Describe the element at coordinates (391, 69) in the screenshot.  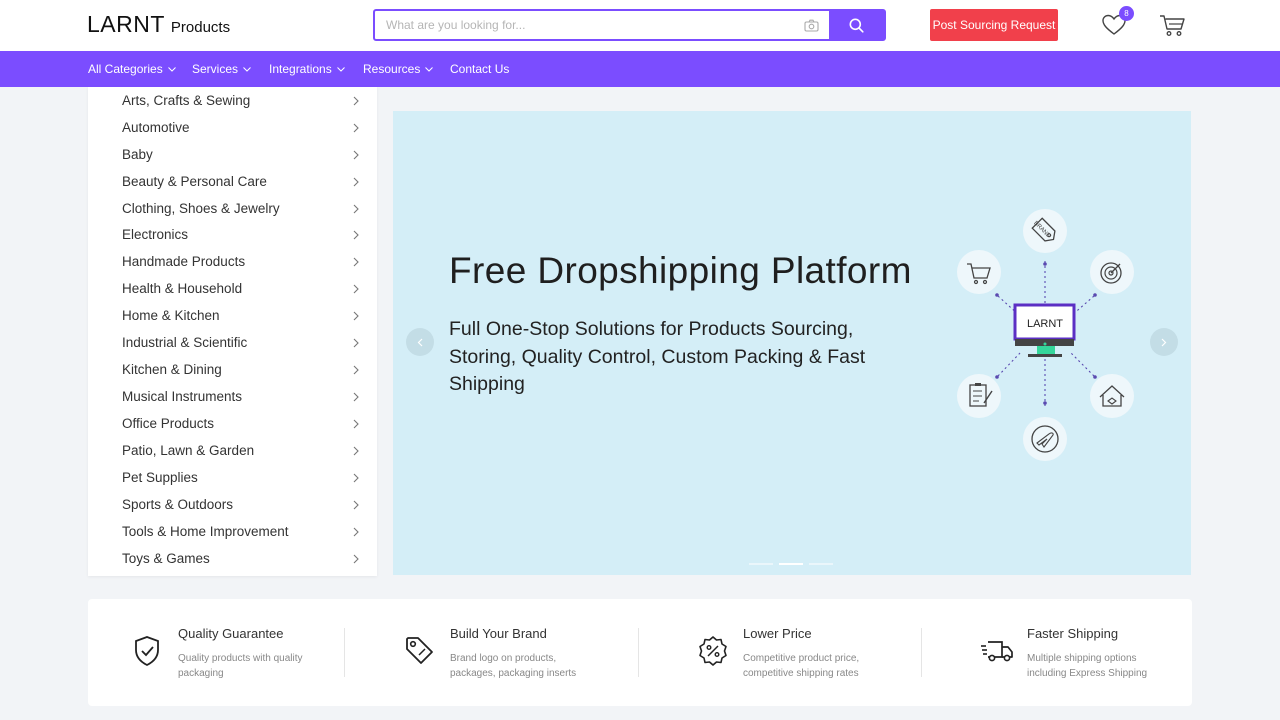
I see `nav-label: Resources` at that location.